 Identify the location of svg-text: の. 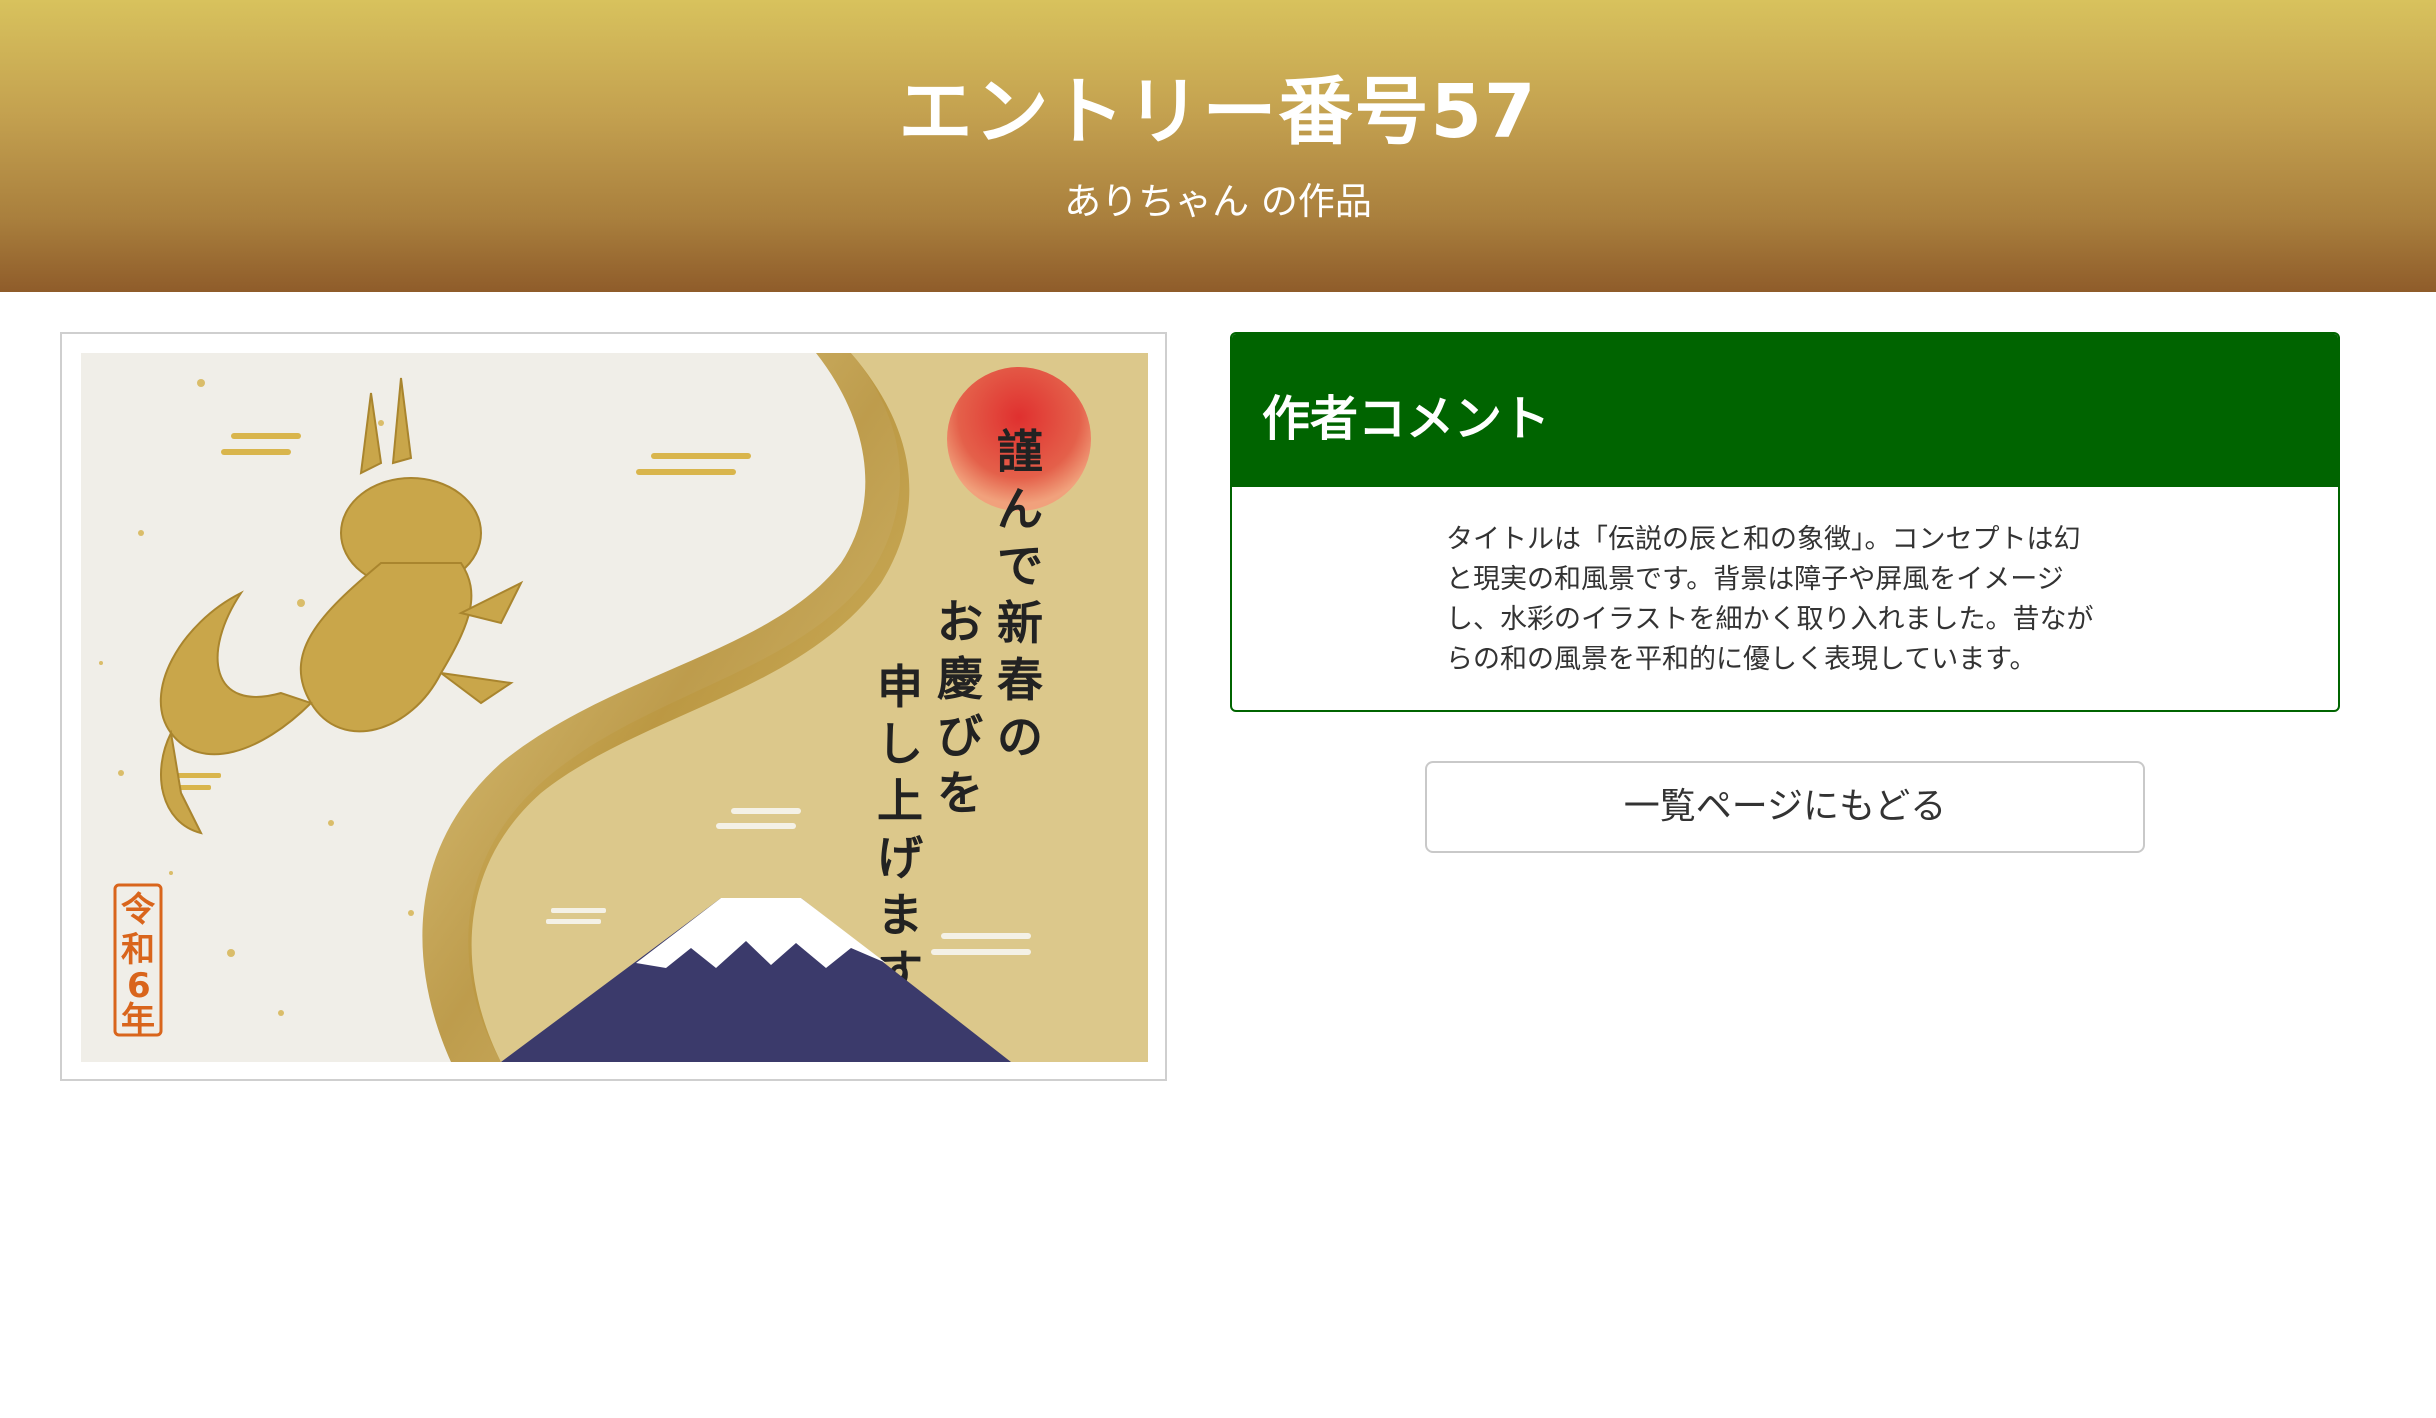
(1020, 737).